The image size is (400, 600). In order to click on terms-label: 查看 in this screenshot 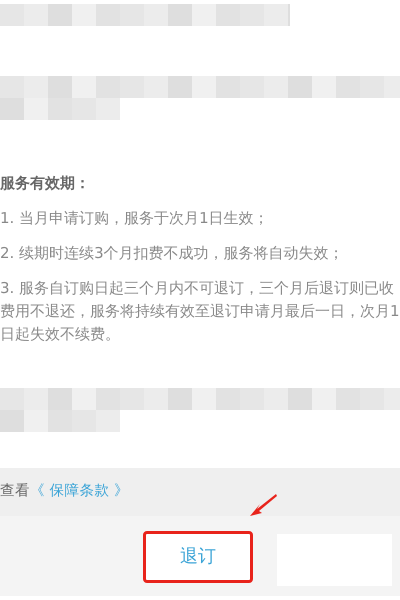, I will do `click(15, 491)`.